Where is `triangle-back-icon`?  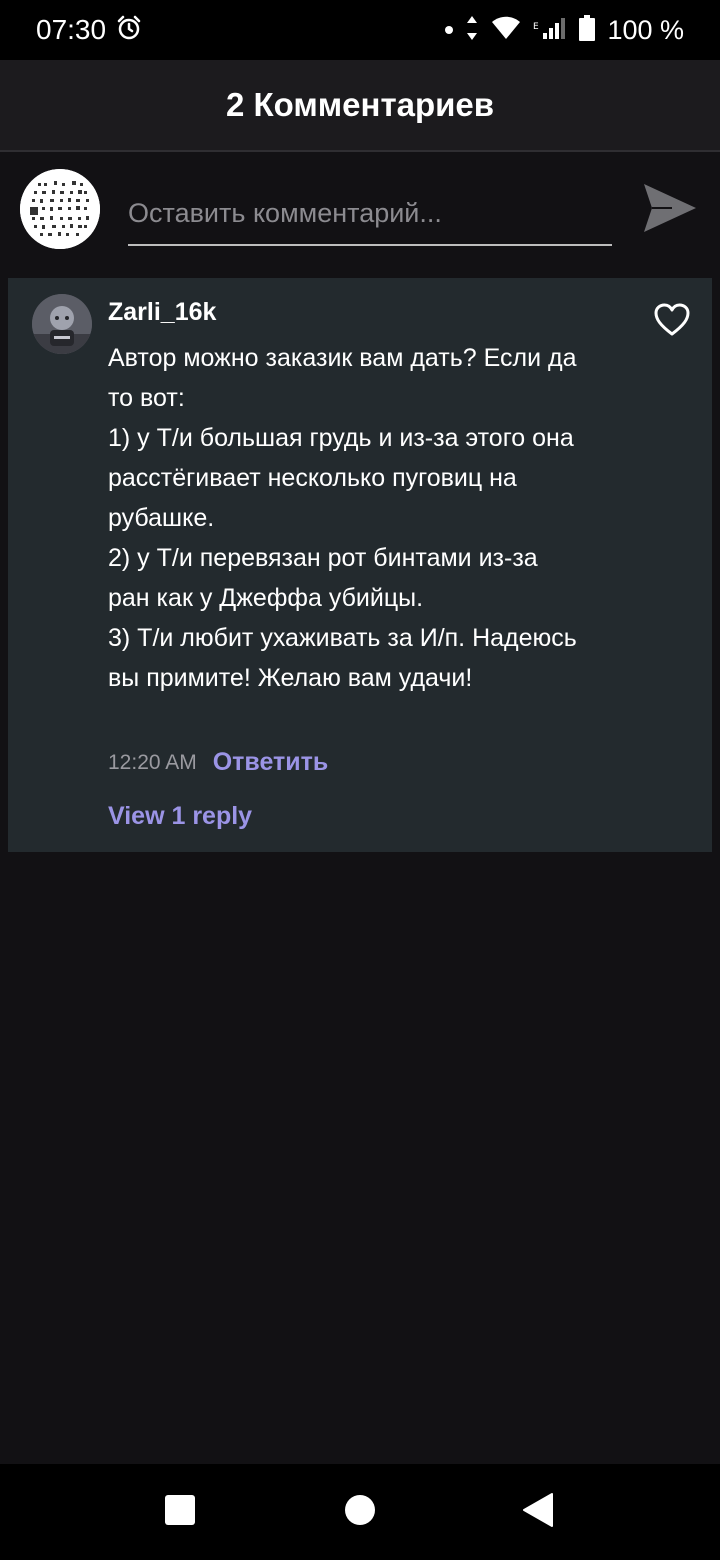 triangle-back-icon is located at coordinates (538, 1512).